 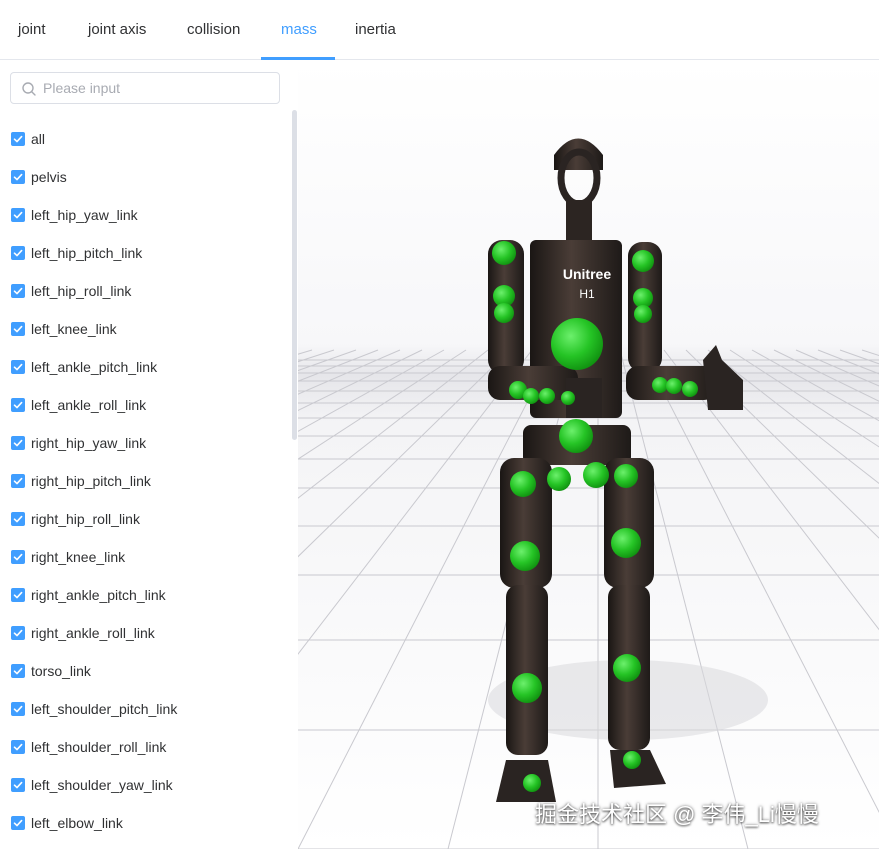 What do you see at coordinates (98, 595) in the screenshot?
I see `link-checkbox-label: right_ankle_pitch_link` at bounding box center [98, 595].